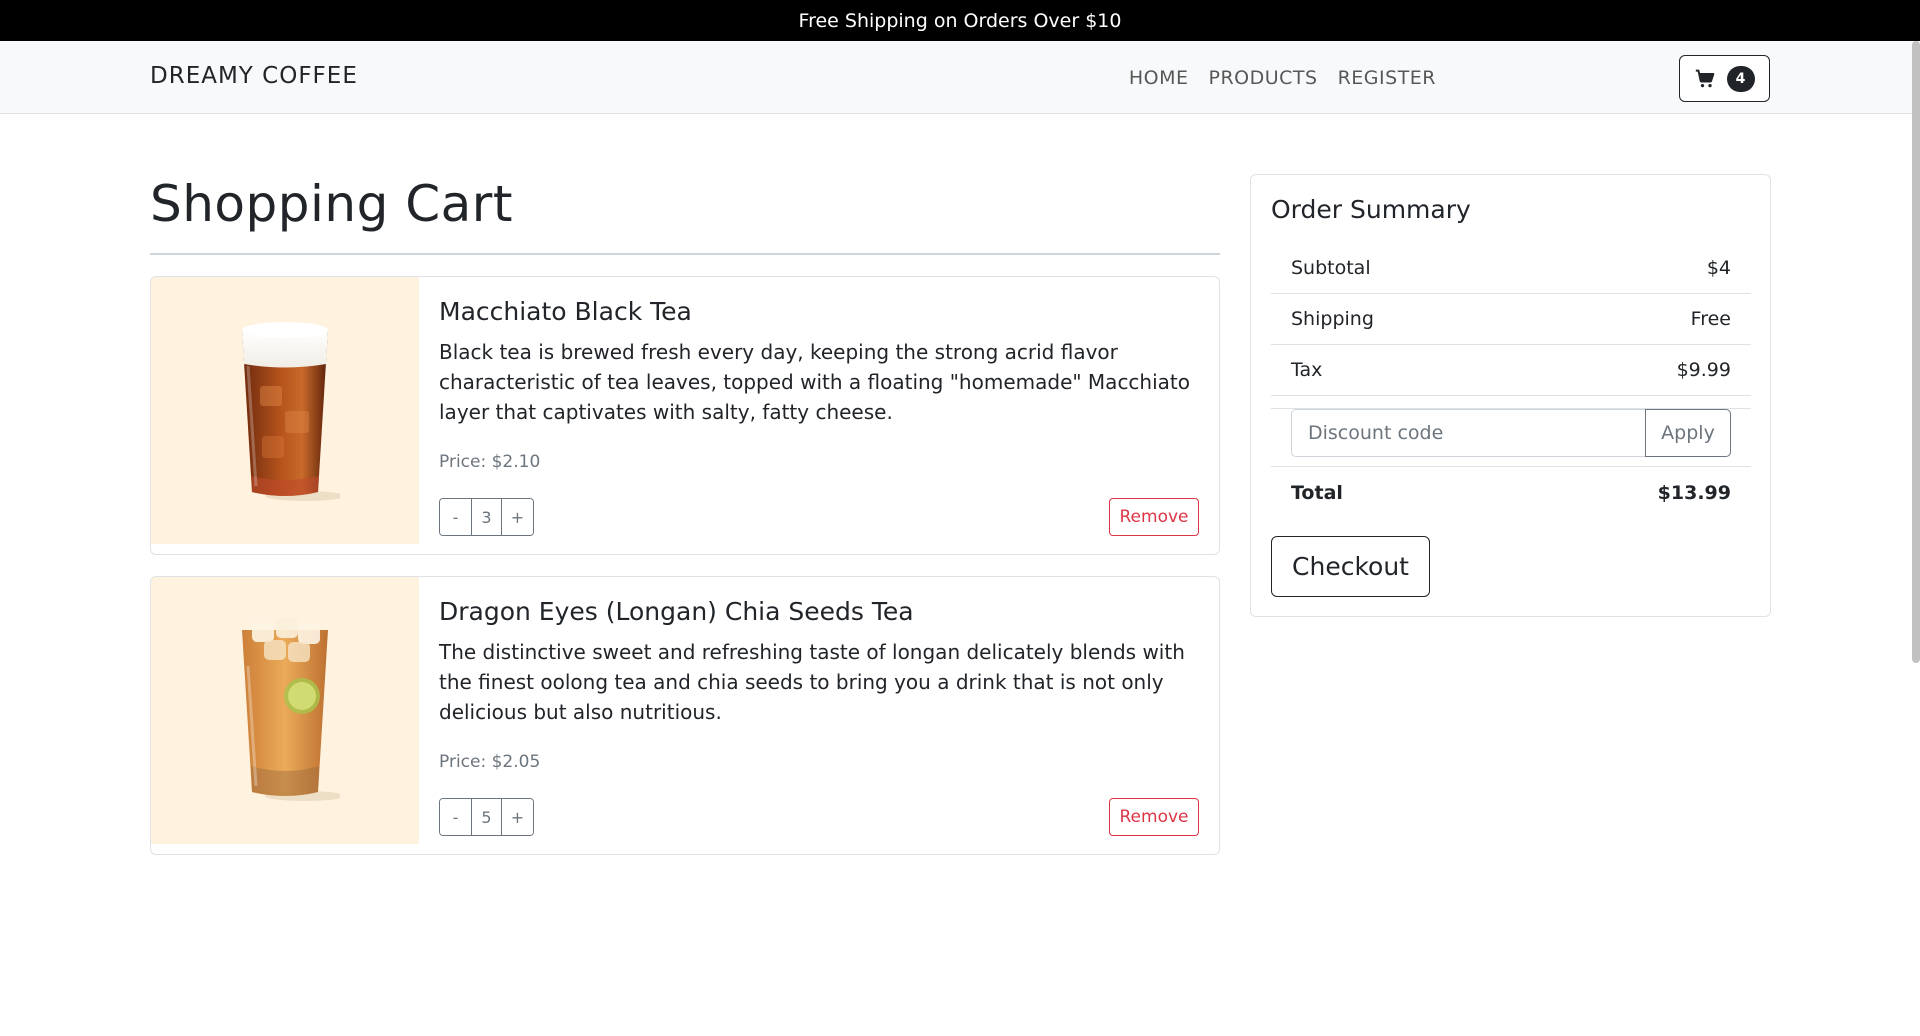 This screenshot has width=1920, height=1036. I want to click on cart-button: 4, so click(1724, 78).